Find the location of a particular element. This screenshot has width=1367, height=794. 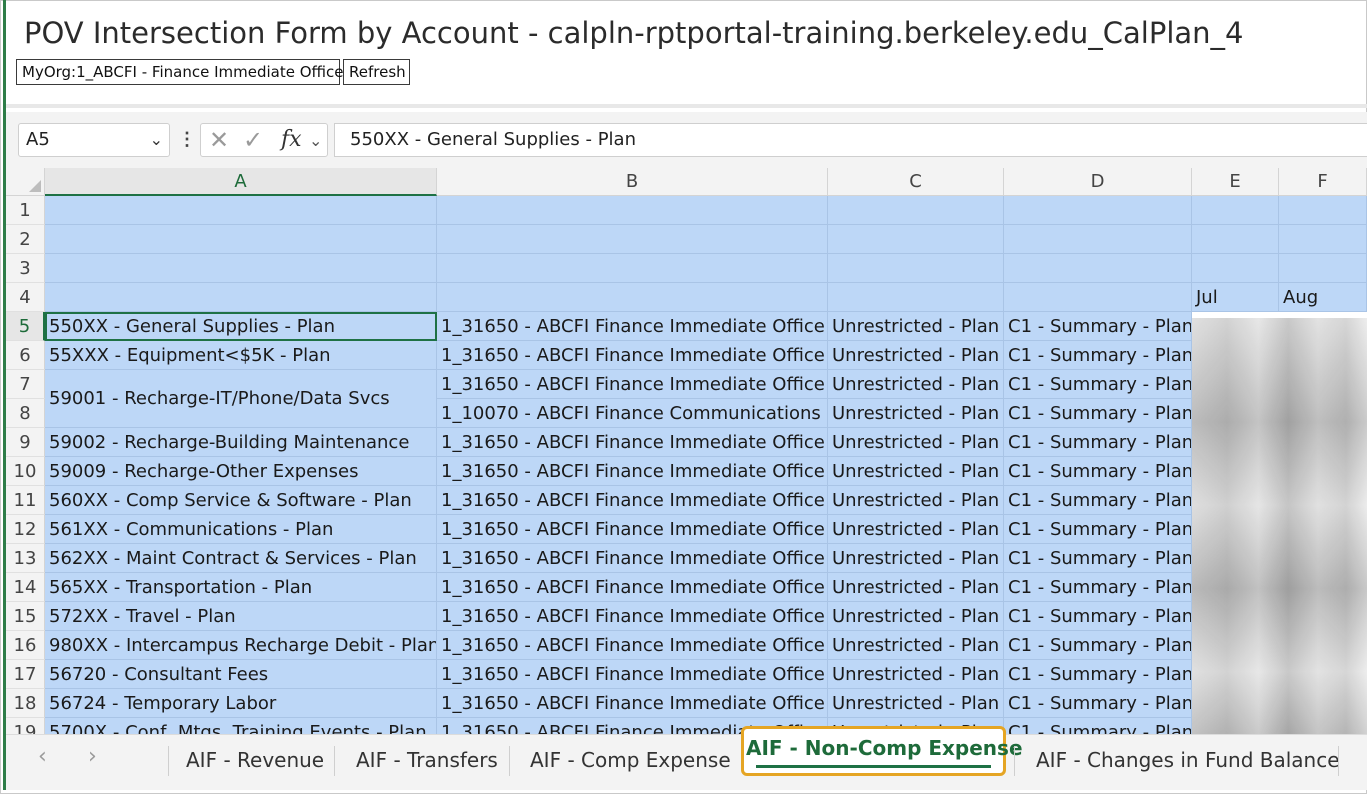

cell-b14: 1_31650 - ABCFI Finance Immediate Office is located at coordinates (632, 587).